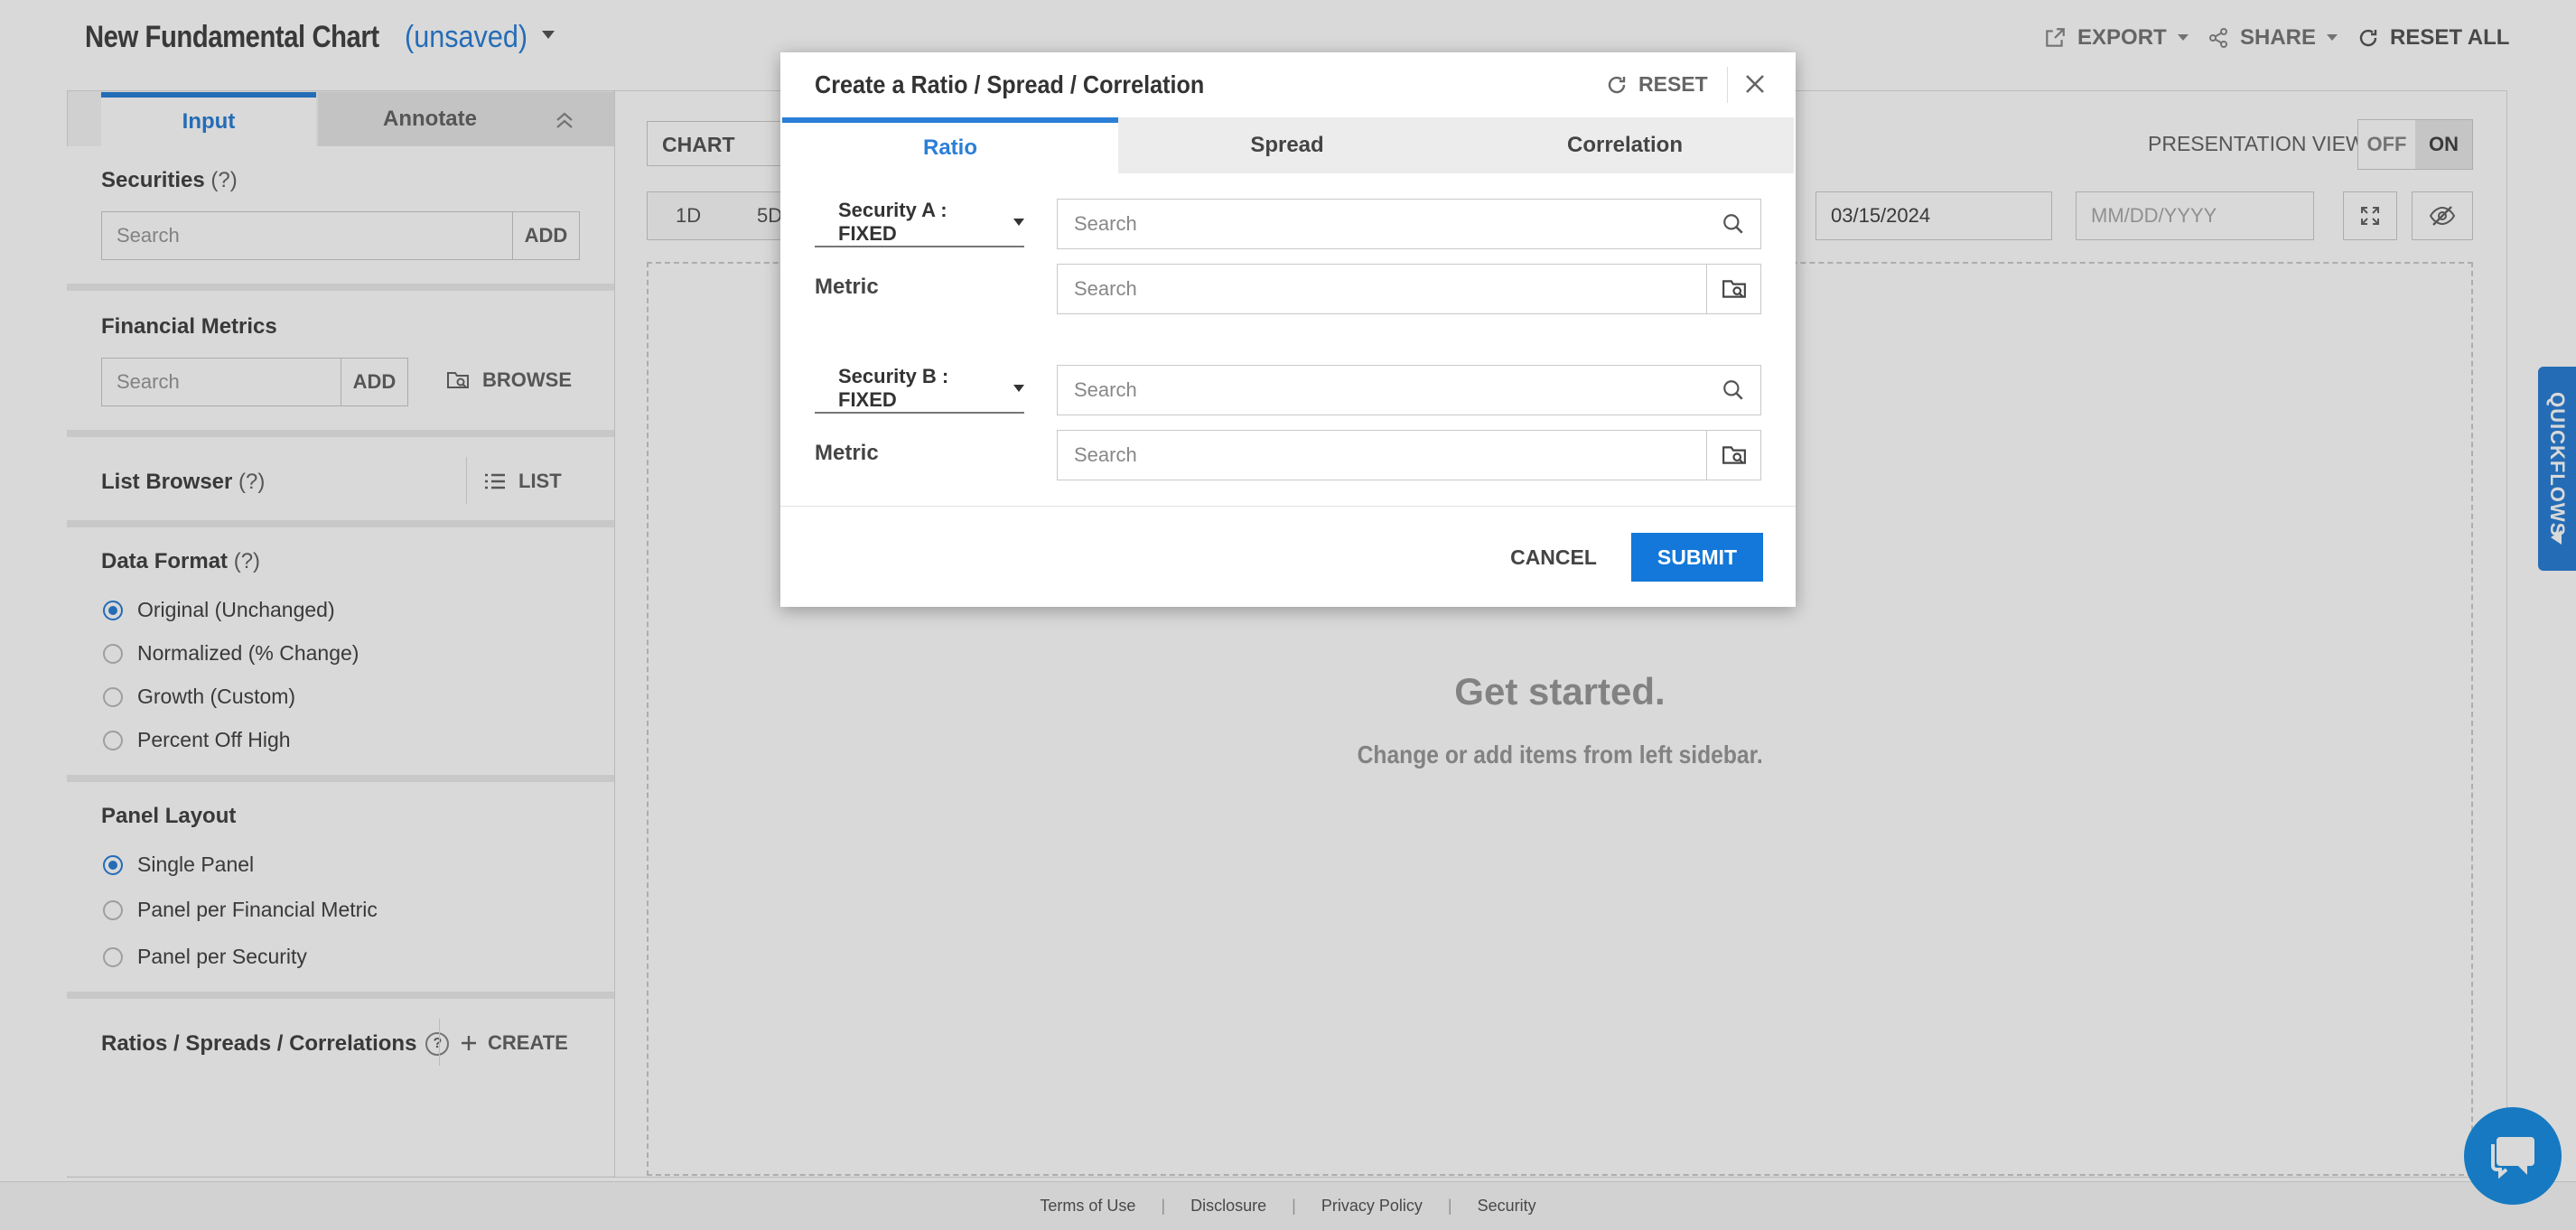 The width and height of the screenshot is (2576, 1230). I want to click on tab-correlation: Correlation, so click(1625, 145).